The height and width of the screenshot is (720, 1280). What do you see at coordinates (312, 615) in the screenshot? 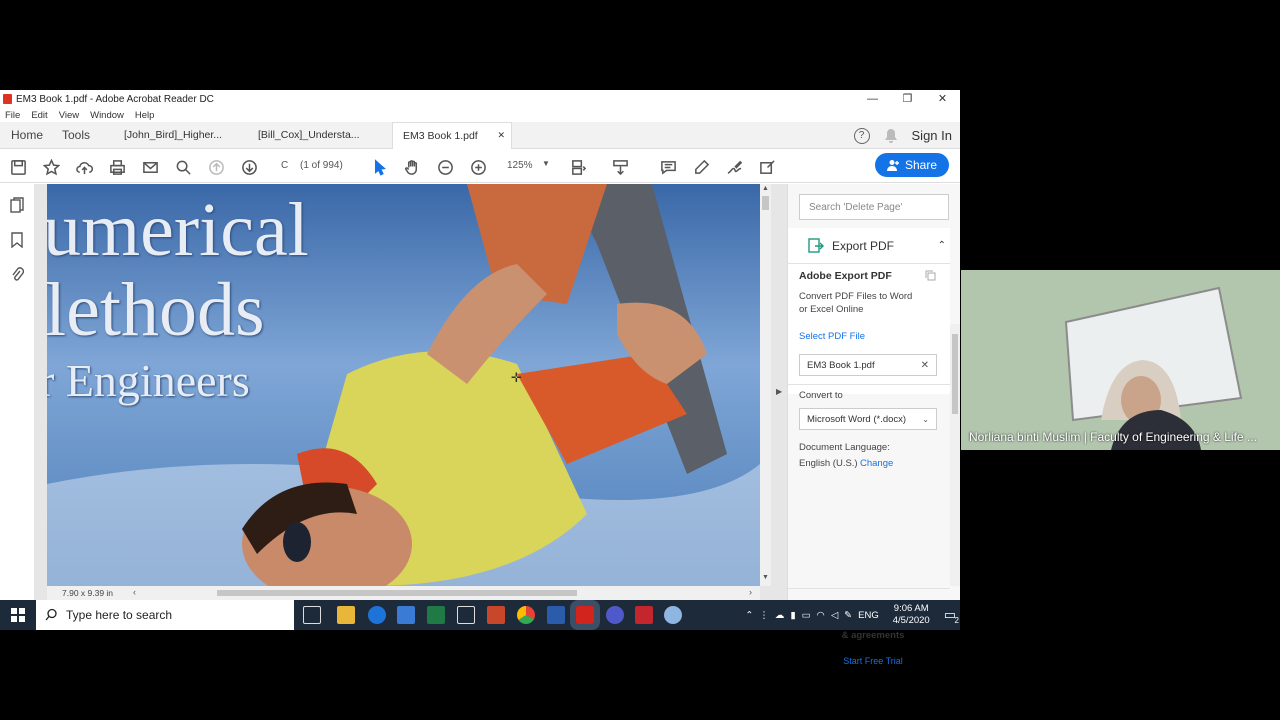
I see `task-view-icon` at bounding box center [312, 615].